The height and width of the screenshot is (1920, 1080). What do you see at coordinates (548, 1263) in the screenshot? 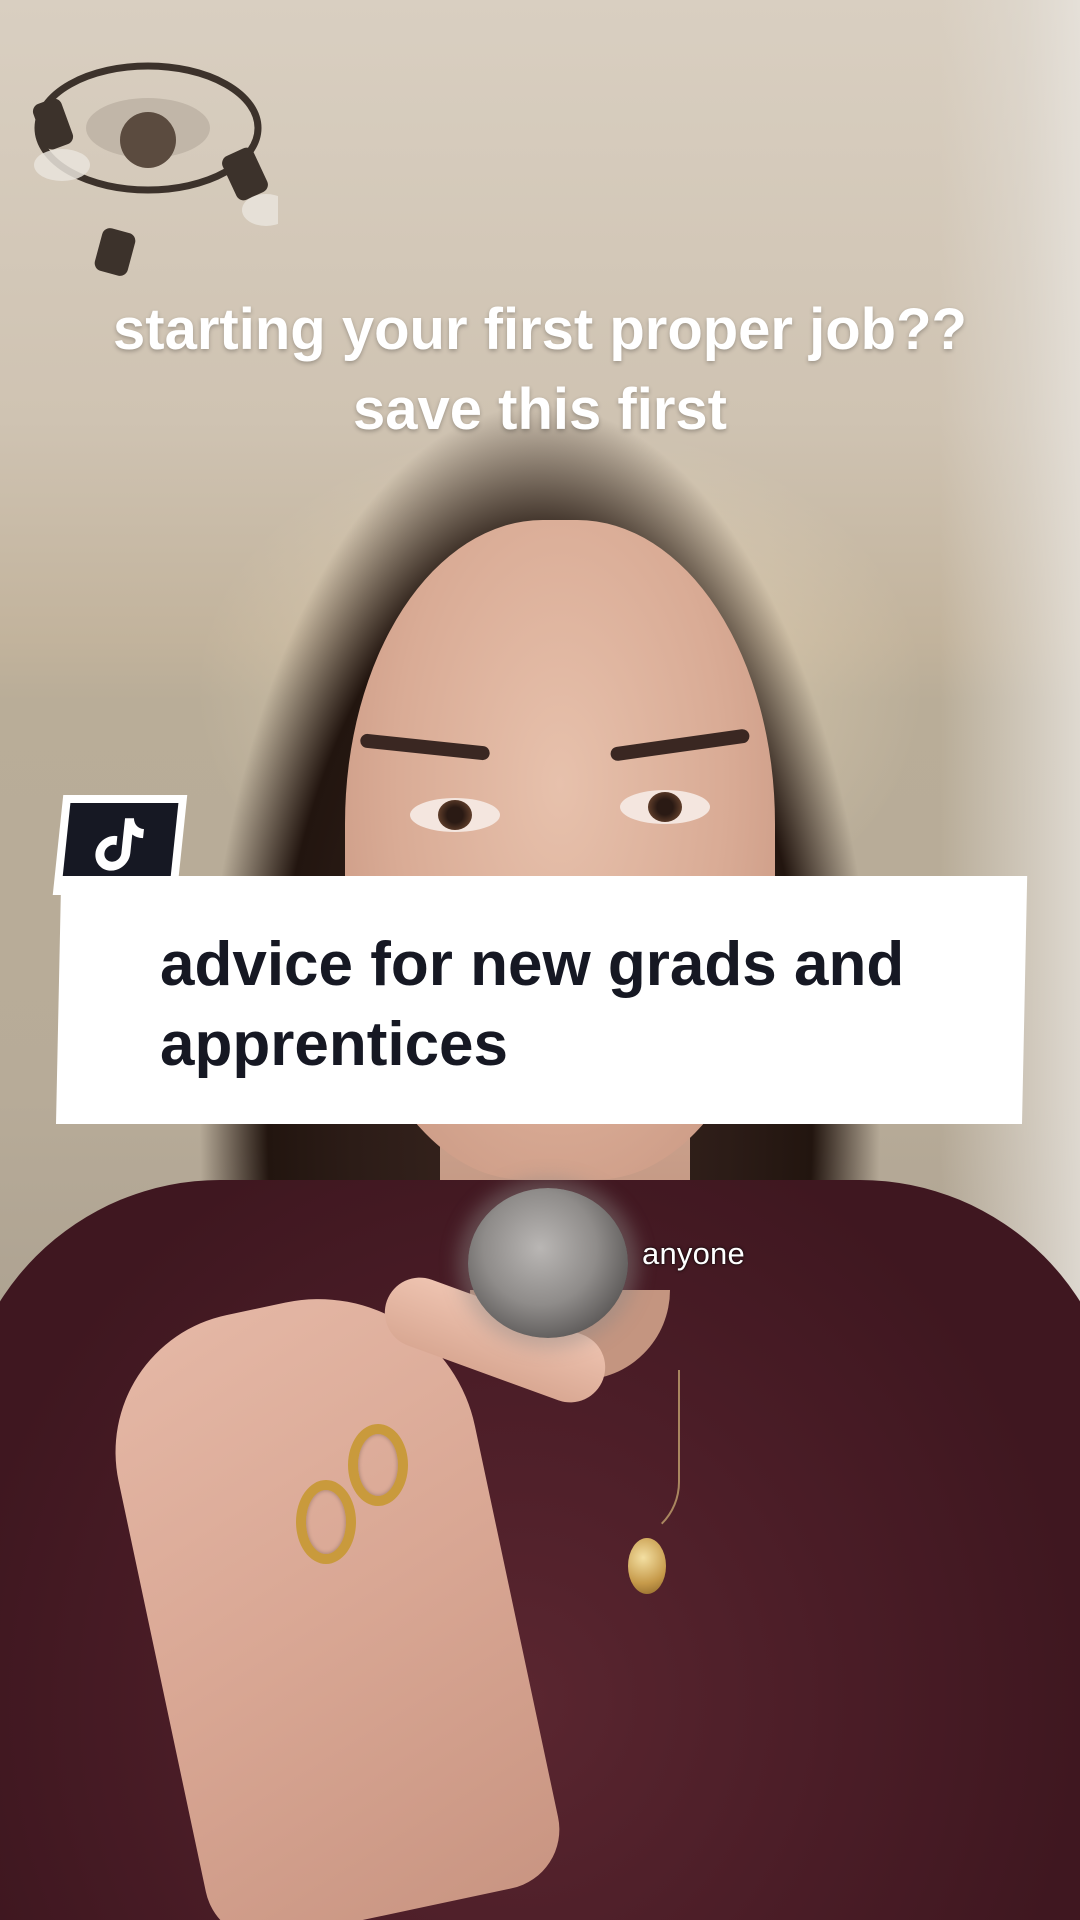
I see `microphone` at bounding box center [548, 1263].